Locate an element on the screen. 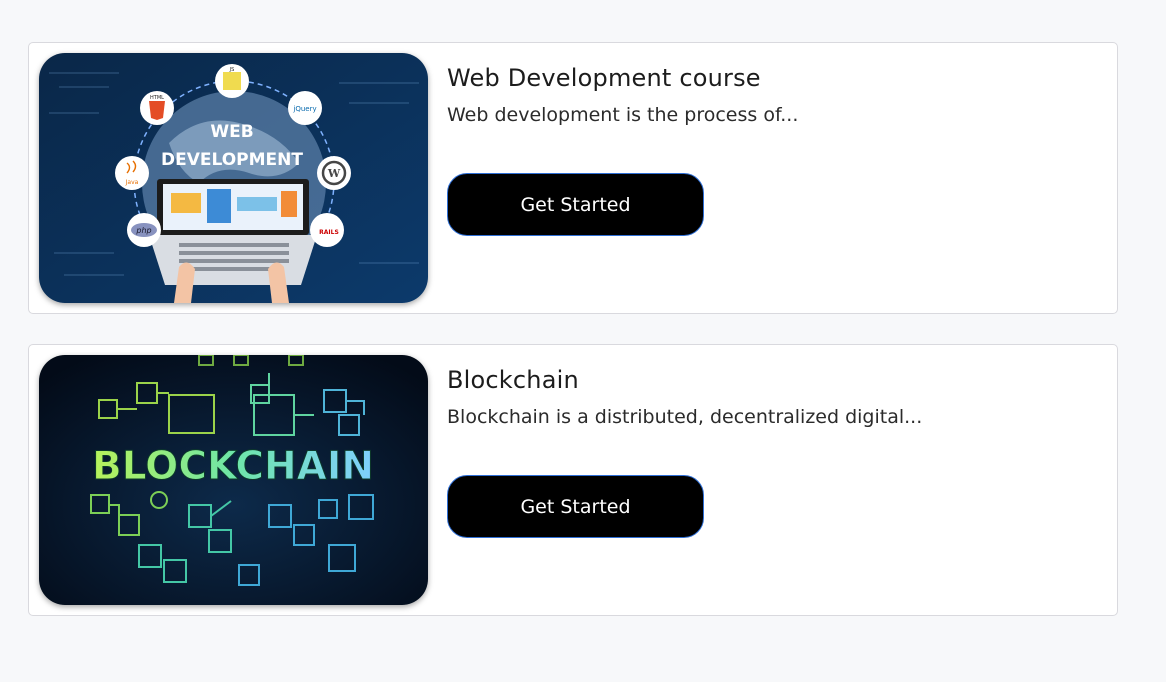  banner-blockchain: BLOCKCHAIN is located at coordinates (233, 466).